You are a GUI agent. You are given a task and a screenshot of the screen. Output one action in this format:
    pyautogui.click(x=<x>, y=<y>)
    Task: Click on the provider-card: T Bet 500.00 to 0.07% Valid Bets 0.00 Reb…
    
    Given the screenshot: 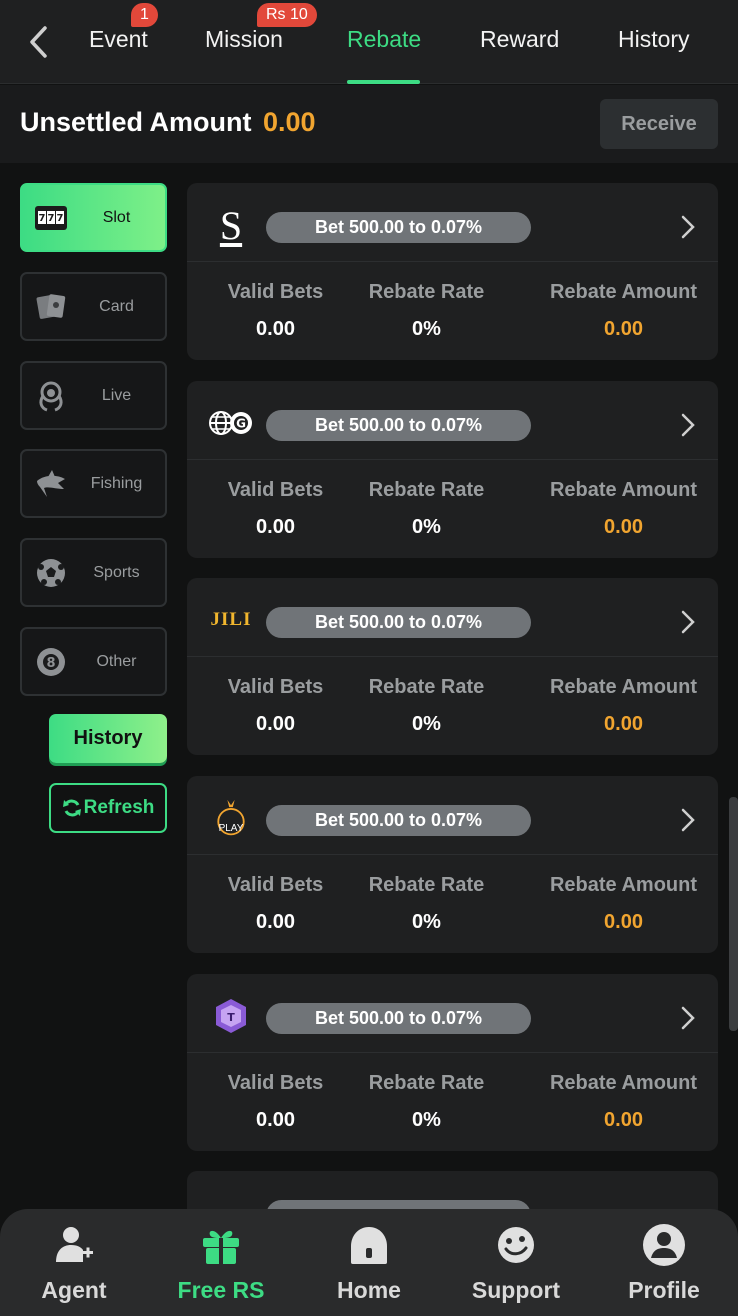 What is the action you would take?
    pyautogui.click(x=452, y=1062)
    